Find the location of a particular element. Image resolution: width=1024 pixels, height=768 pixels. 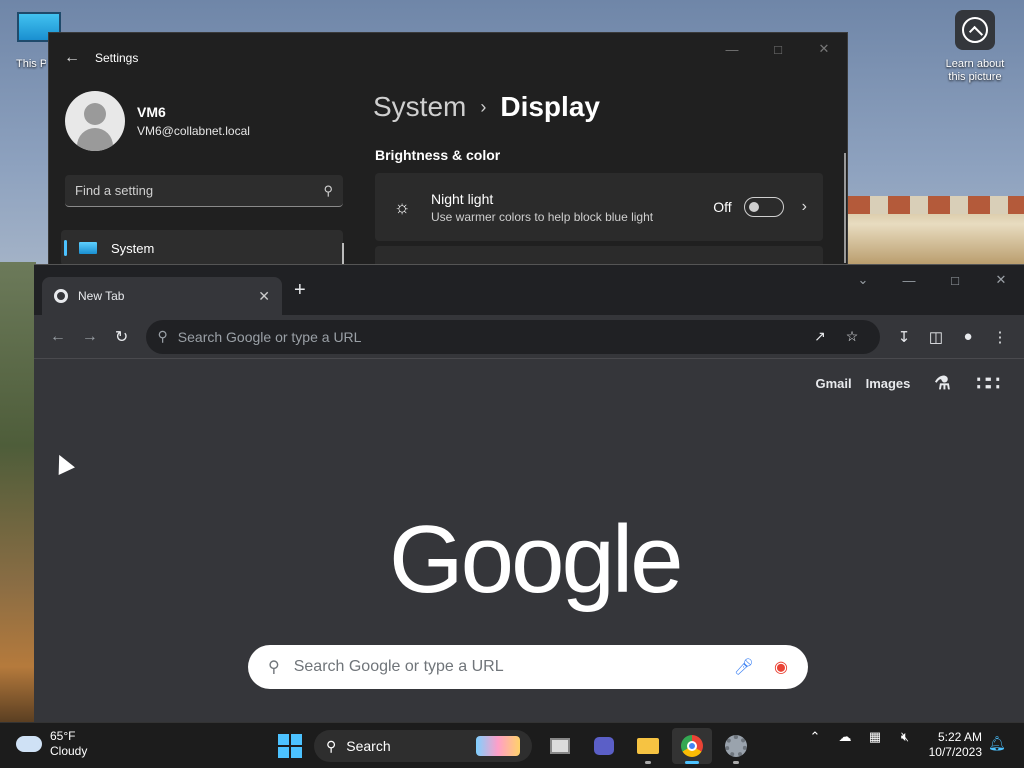

task-view-button is located at coordinates (560, 746).